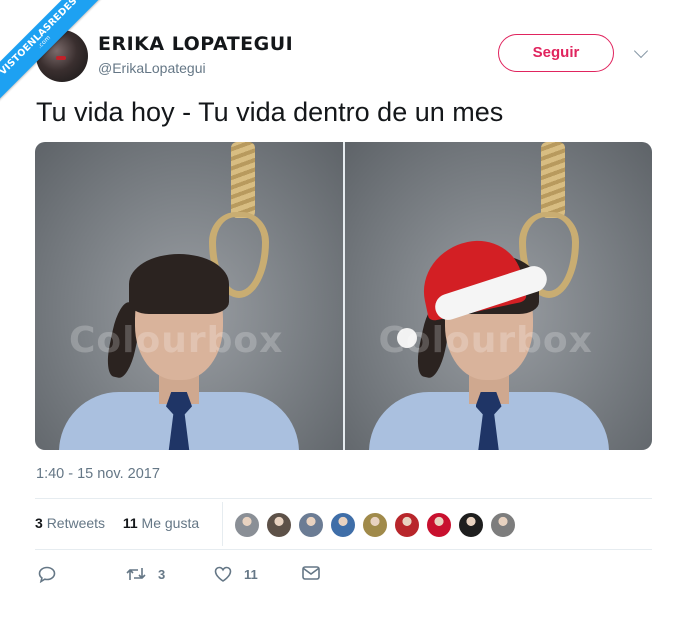  What do you see at coordinates (556, 53) in the screenshot?
I see `follow-button: Seguir` at bounding box center [556, 53].